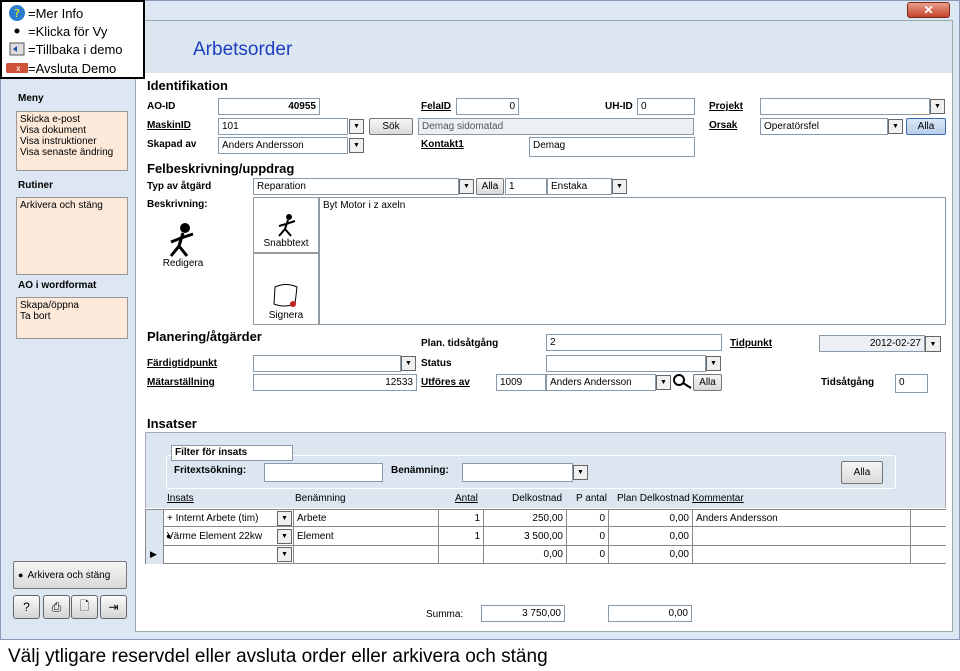 This screenshot has height=671, width=960. Describe the element at coordinates (460, 555) in the screenshot. I see `cell-antal` at that location.